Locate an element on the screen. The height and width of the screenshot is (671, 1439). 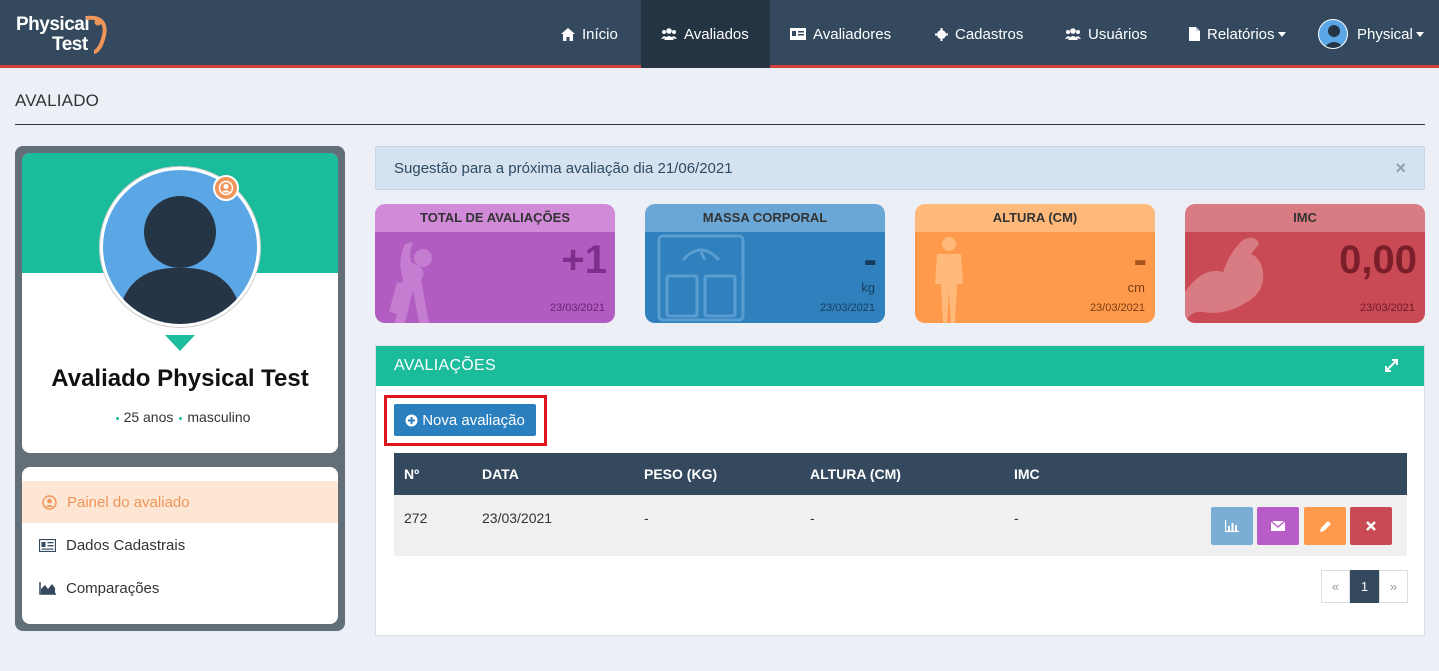
avatar is located at coordinates (1333, 34).